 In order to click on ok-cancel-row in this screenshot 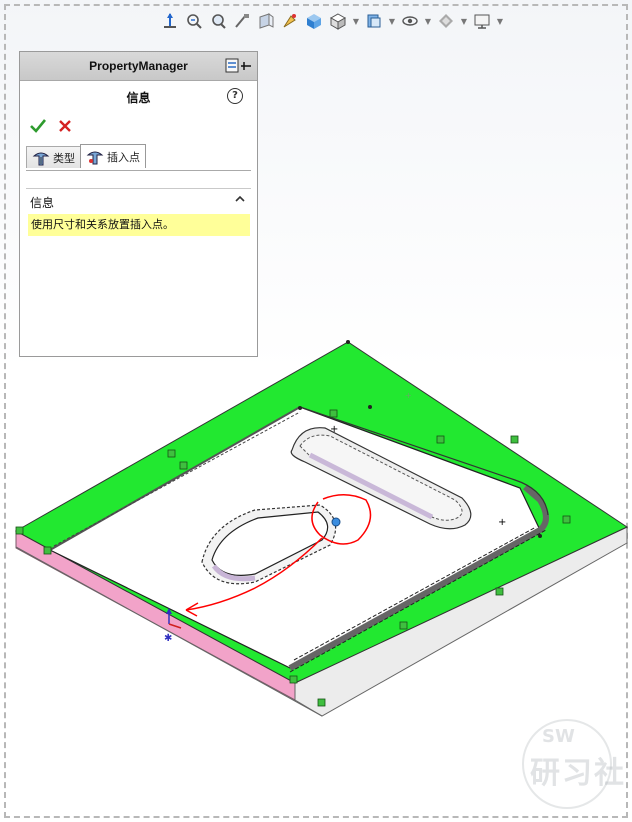, I will do `click(138, 127)`.